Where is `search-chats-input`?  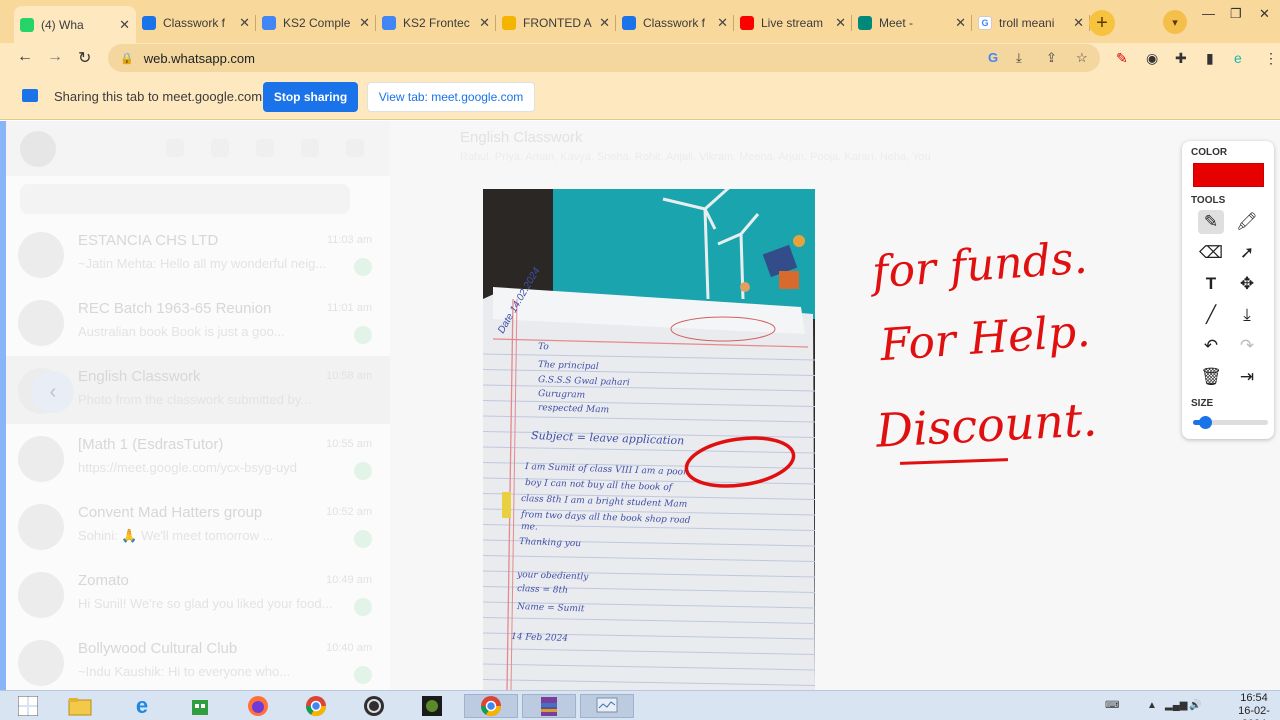
search-chats-input is located at coordinates (185, 199).